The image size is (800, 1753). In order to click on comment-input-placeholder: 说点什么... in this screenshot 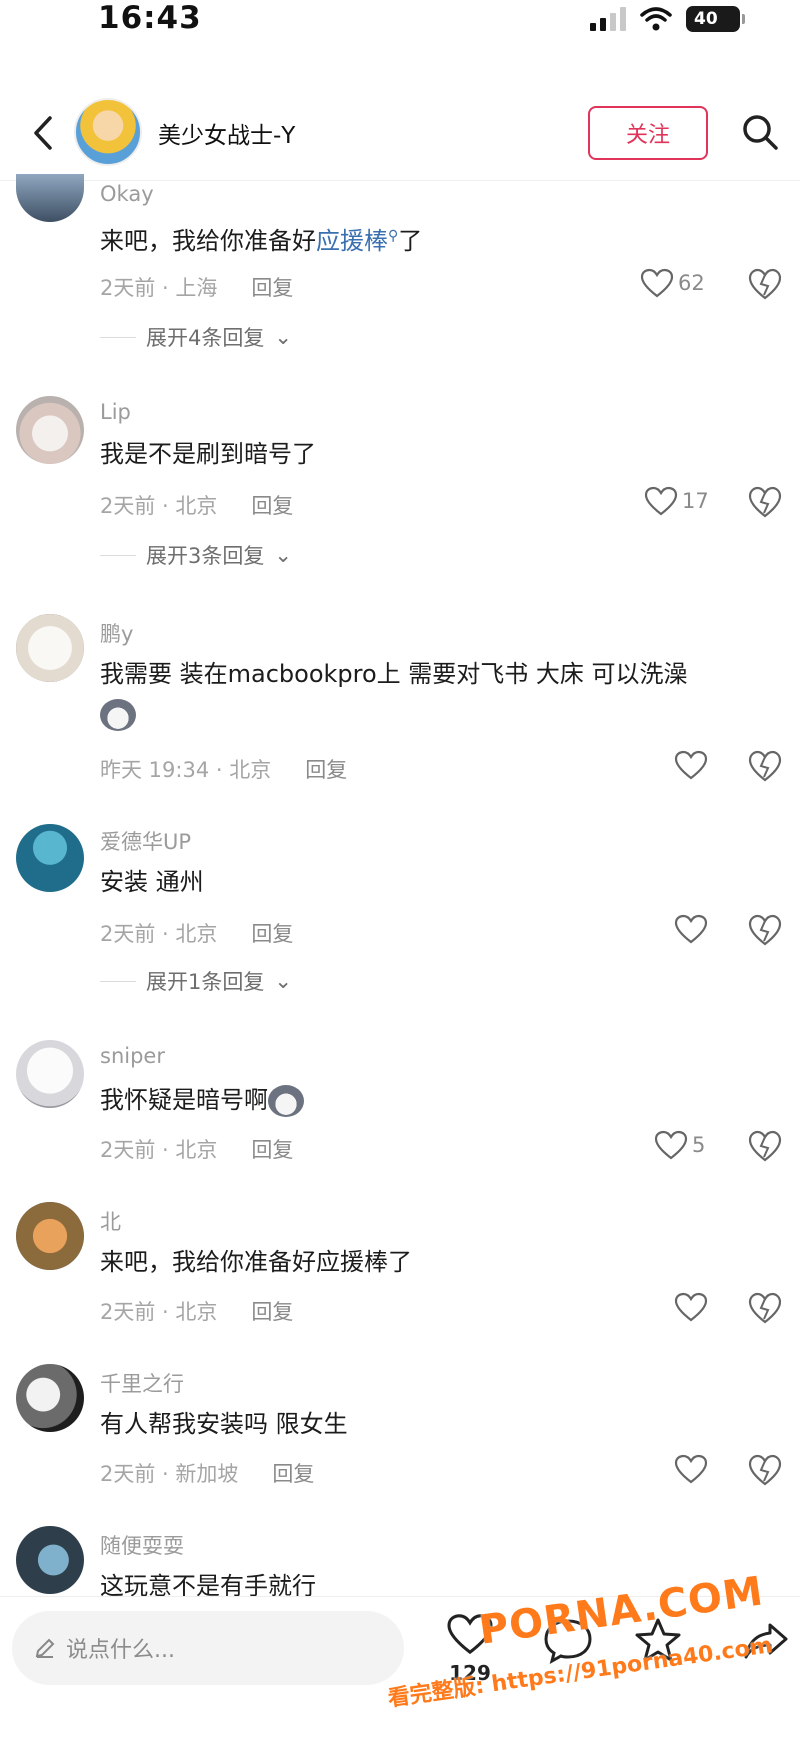, I will do `click(120, 1650)`.